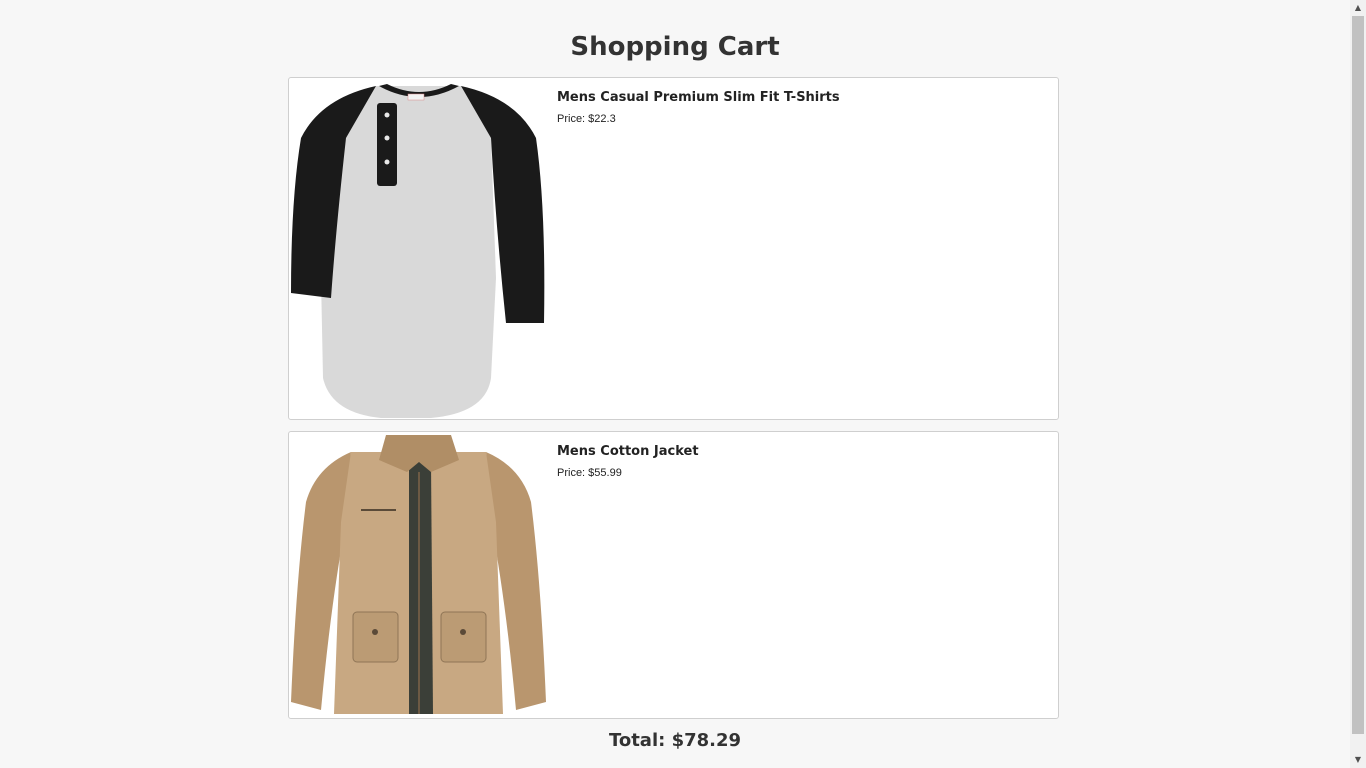 Image resolution: width=1366 pixels, height=768 pixels. What do you see at coordinates (675, 740) in the screenshot?
I see `cart-total: Total: $78.29` at bounding box center [675, 740].